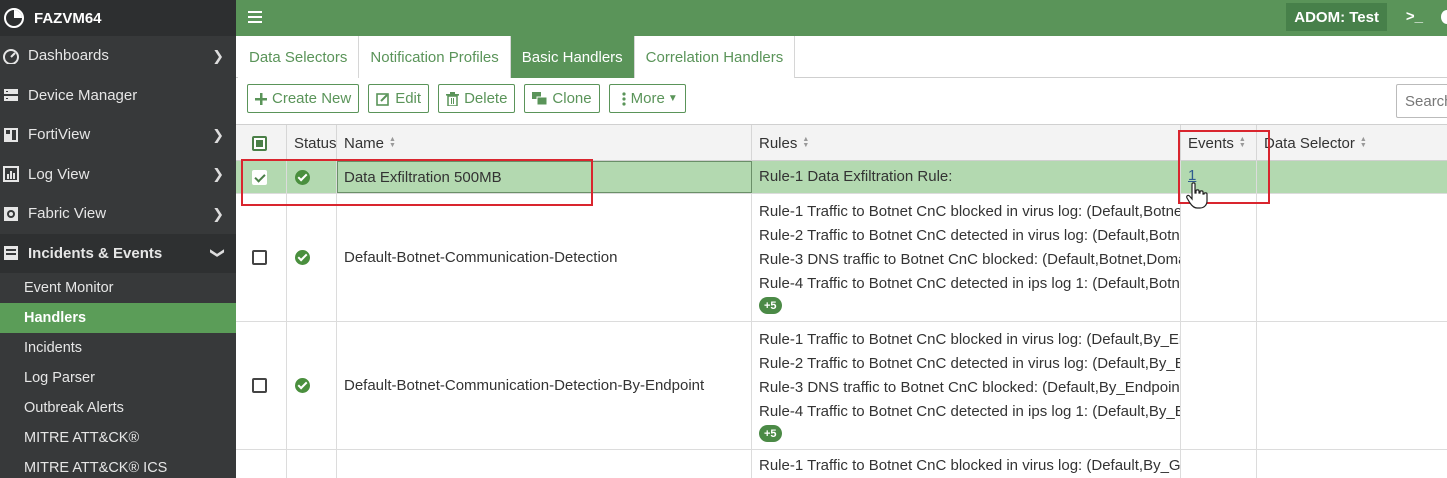 The width and height of the screenshot is (1447, 478). Describe the element at coordinates (118, 348) in the screenshot. I see `sidebar-subitem-incidents: Incidents` at that location.